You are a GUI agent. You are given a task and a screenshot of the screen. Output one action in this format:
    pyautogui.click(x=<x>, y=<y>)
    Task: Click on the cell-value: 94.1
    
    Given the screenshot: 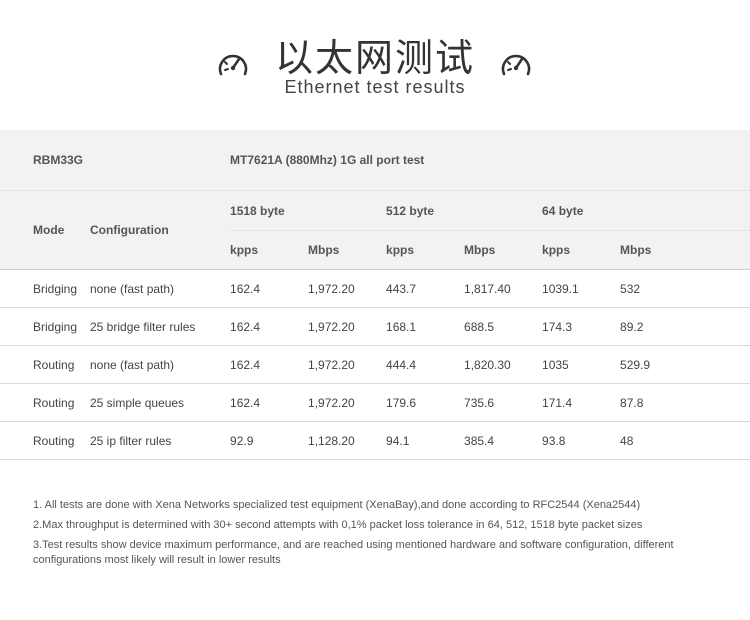 What is the action you would take?
    pyautogui.click(x=425, y=440)
    